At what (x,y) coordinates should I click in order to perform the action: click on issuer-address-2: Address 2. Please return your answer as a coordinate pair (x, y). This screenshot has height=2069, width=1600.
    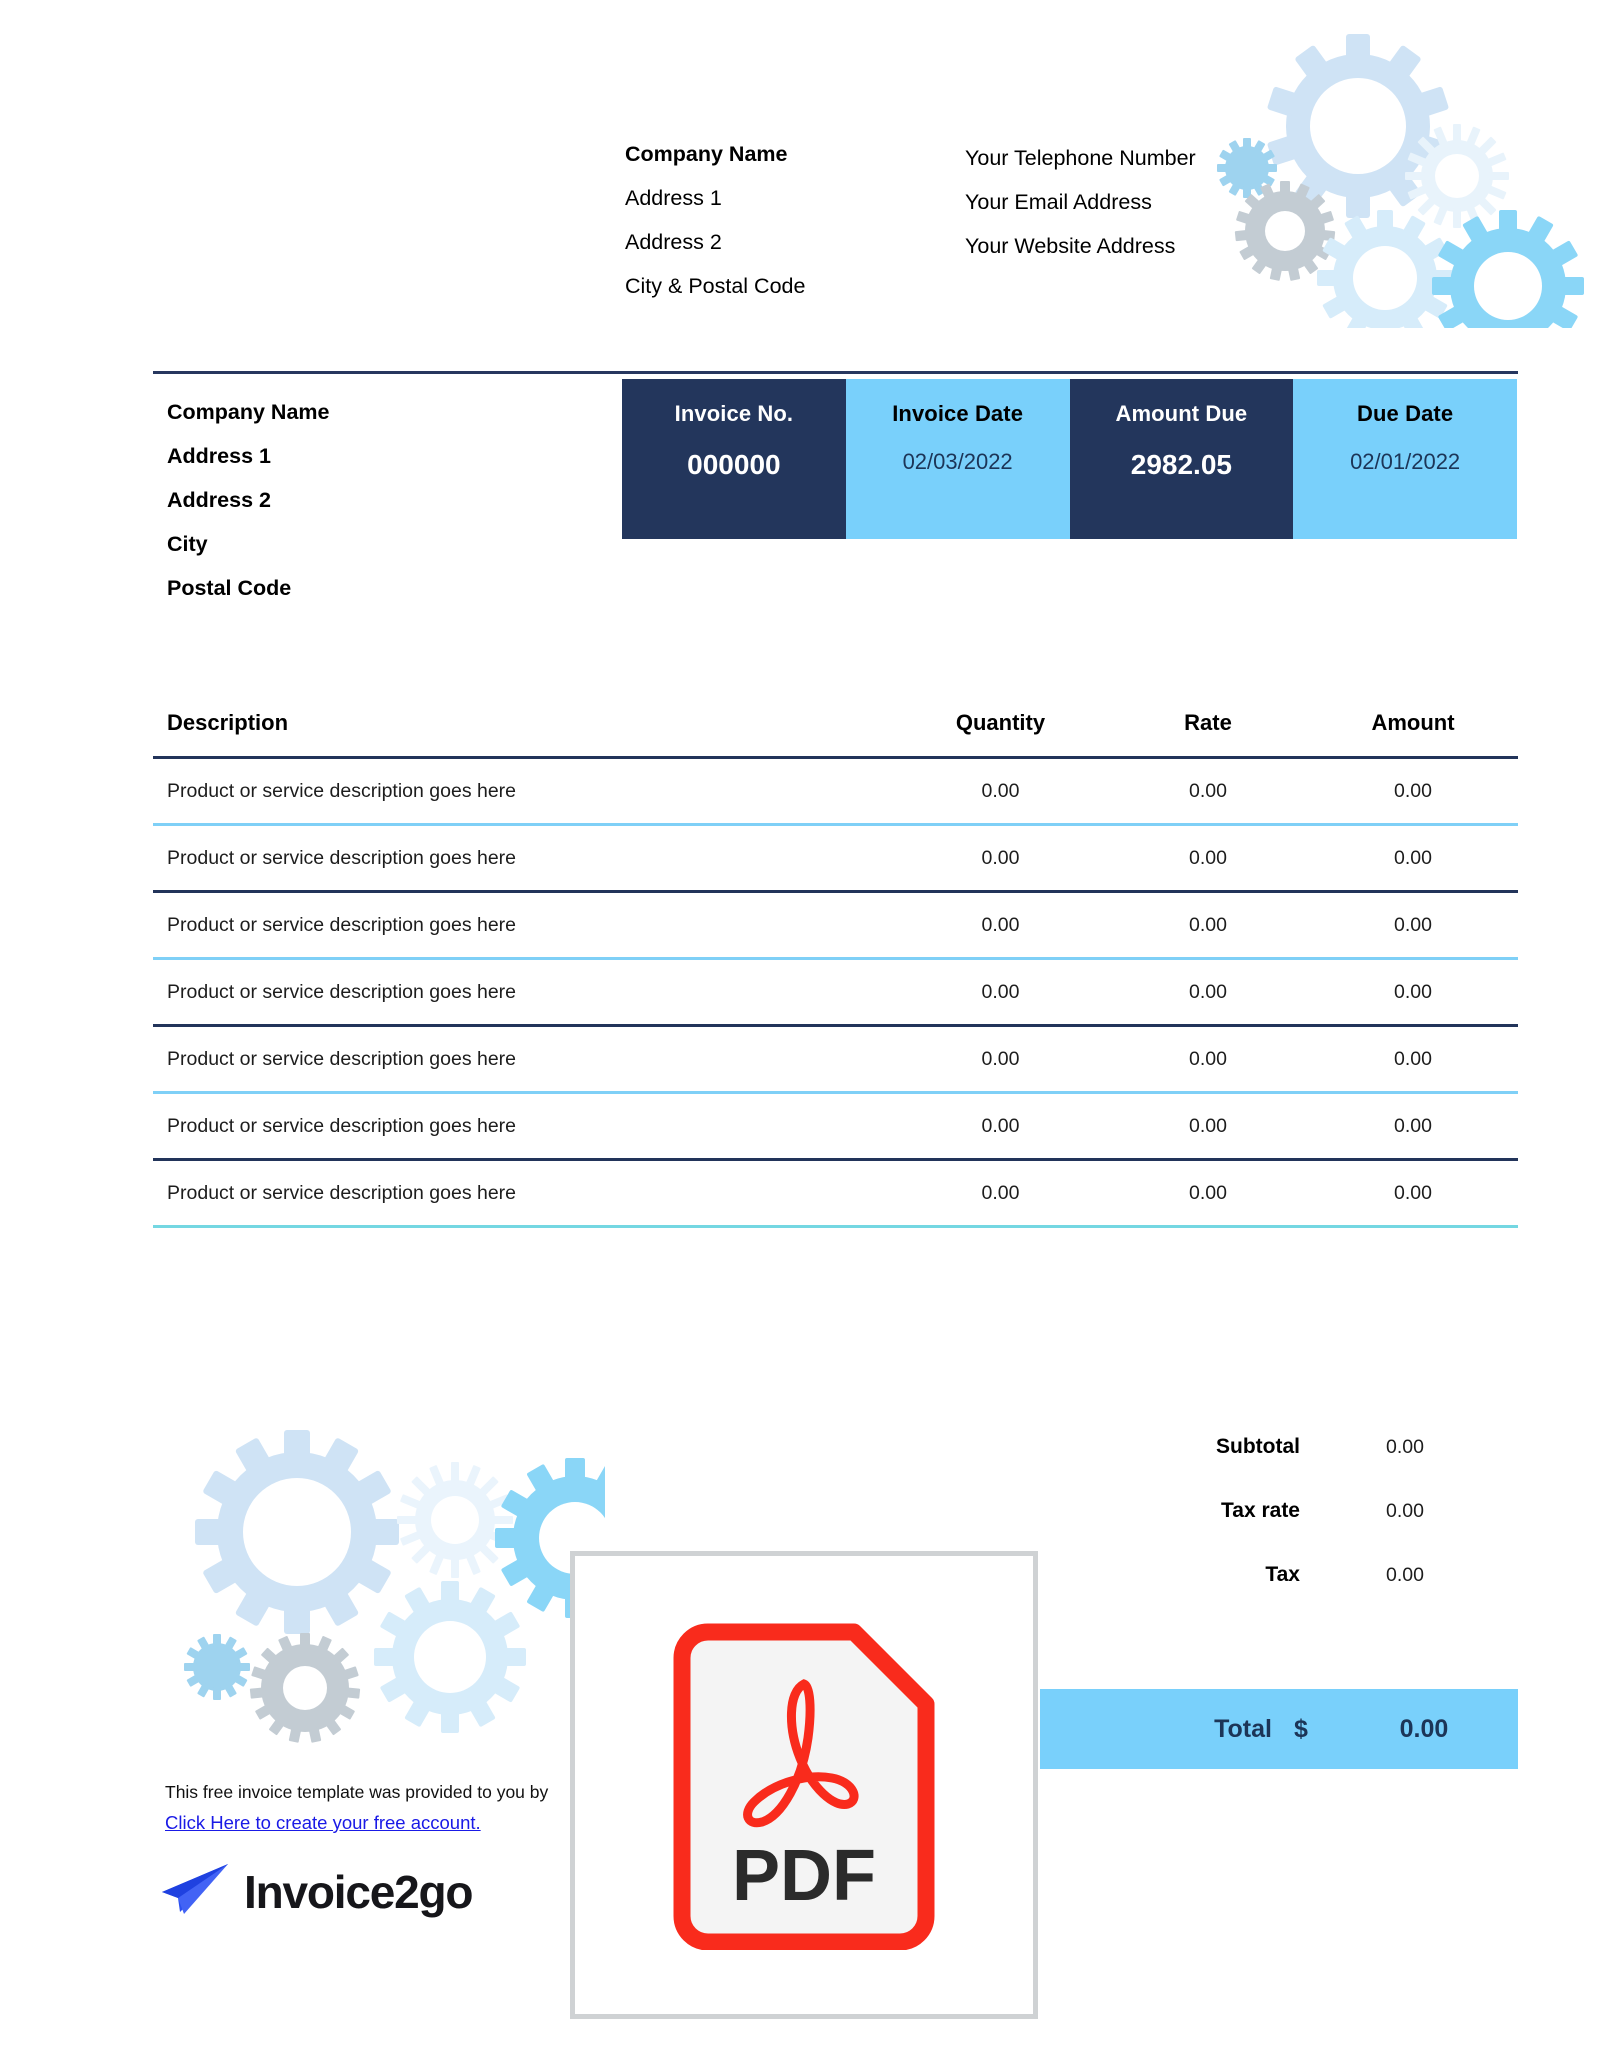
    Looking at the image, I should click on (673, 242).